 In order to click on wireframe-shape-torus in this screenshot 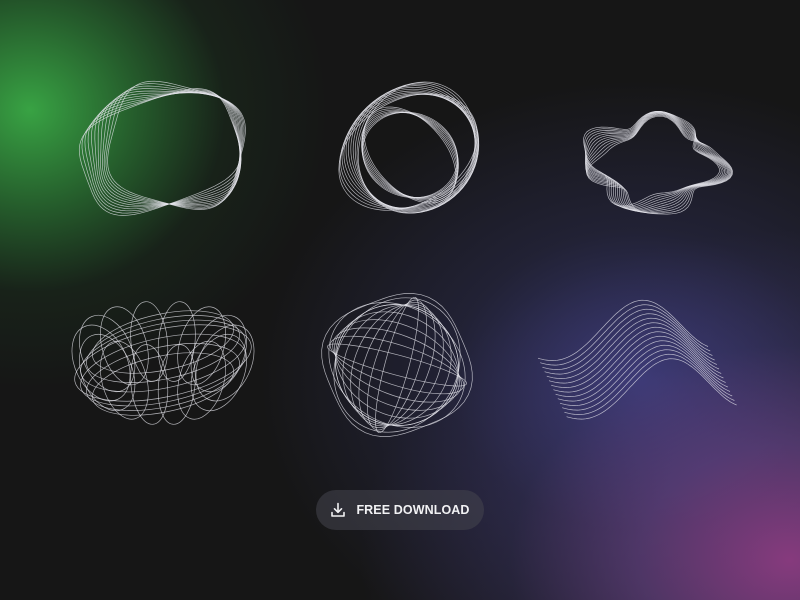, I will do `click(163, 363)`.